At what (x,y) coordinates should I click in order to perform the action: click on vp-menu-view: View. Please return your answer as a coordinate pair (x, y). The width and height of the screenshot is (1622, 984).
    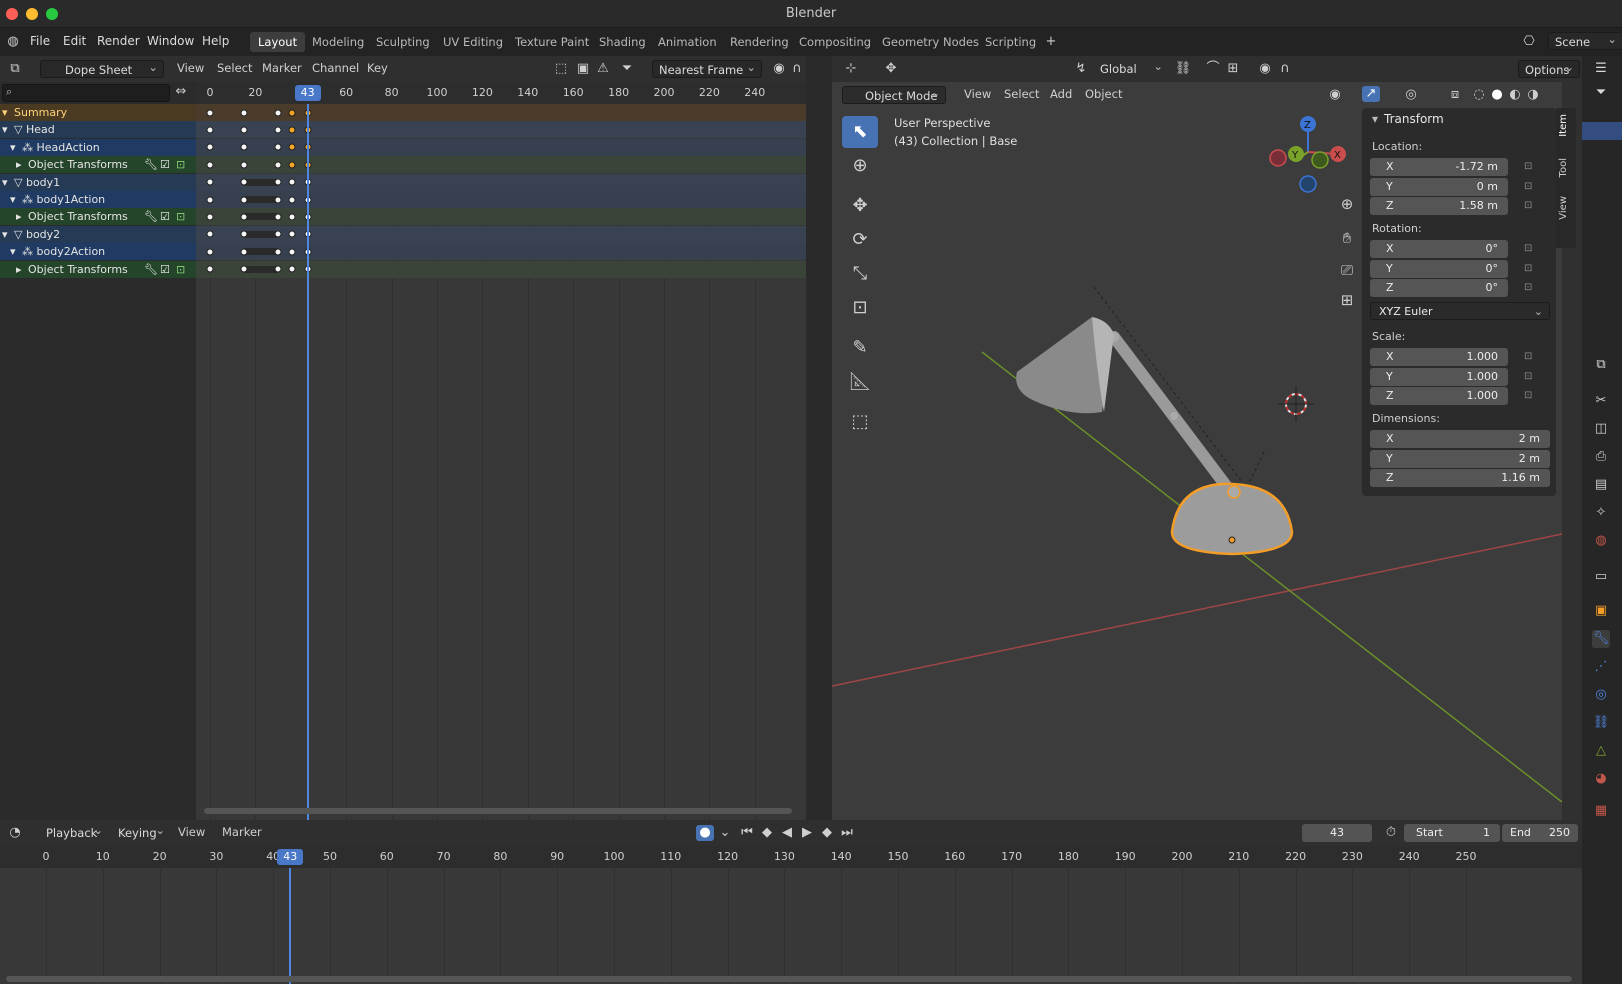
    Looking at the image, I should click on (977, 95).